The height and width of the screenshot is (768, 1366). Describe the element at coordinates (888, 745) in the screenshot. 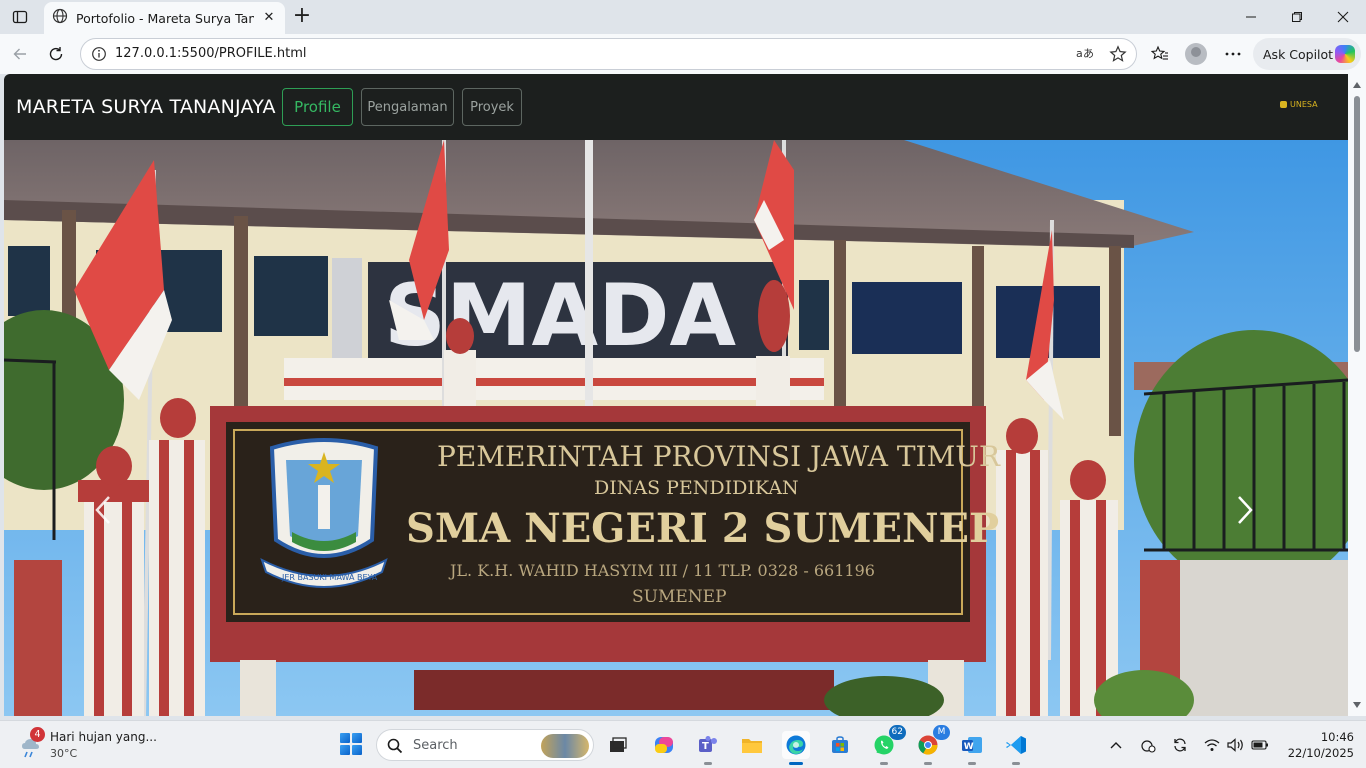

I see `whatsapp-icon: 62` at that location.